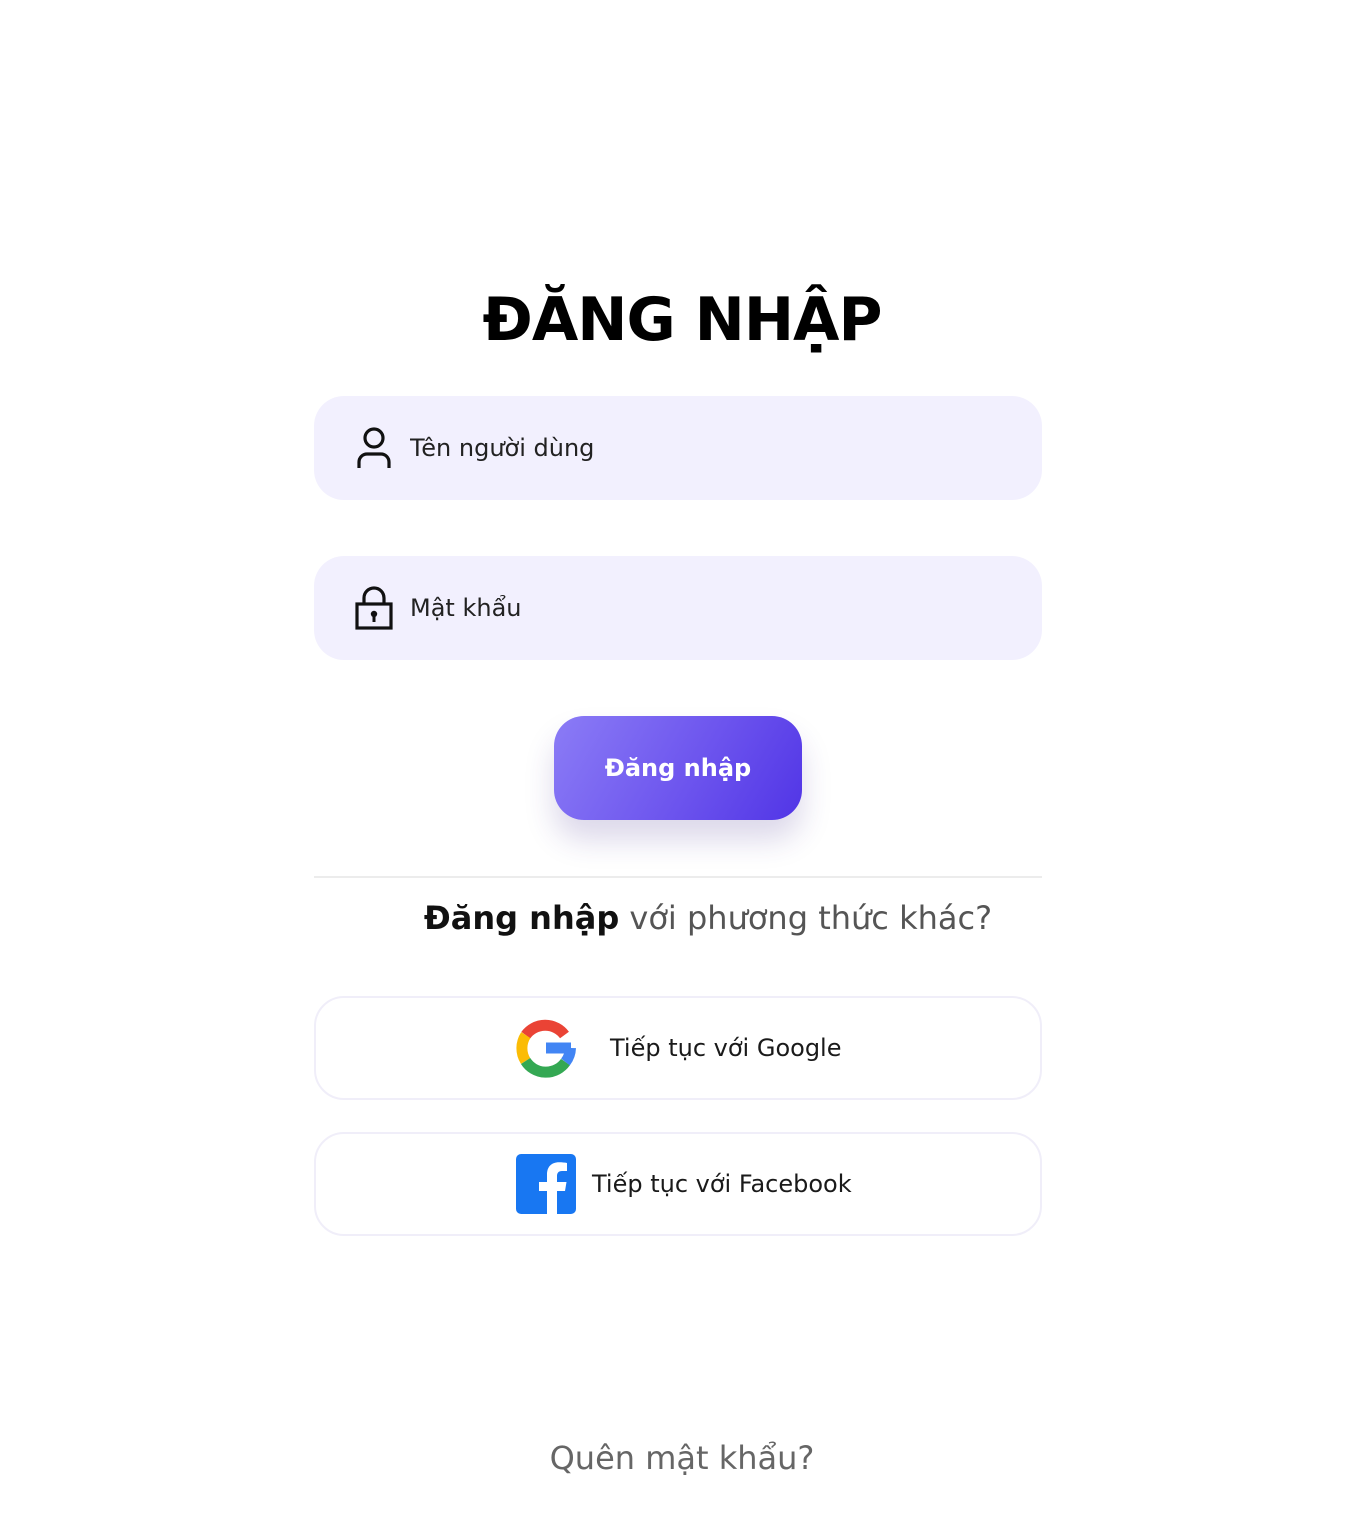  Describe the element at coordinates (546, 1184) in the screenshot. I see `facebook-icon` at that location.